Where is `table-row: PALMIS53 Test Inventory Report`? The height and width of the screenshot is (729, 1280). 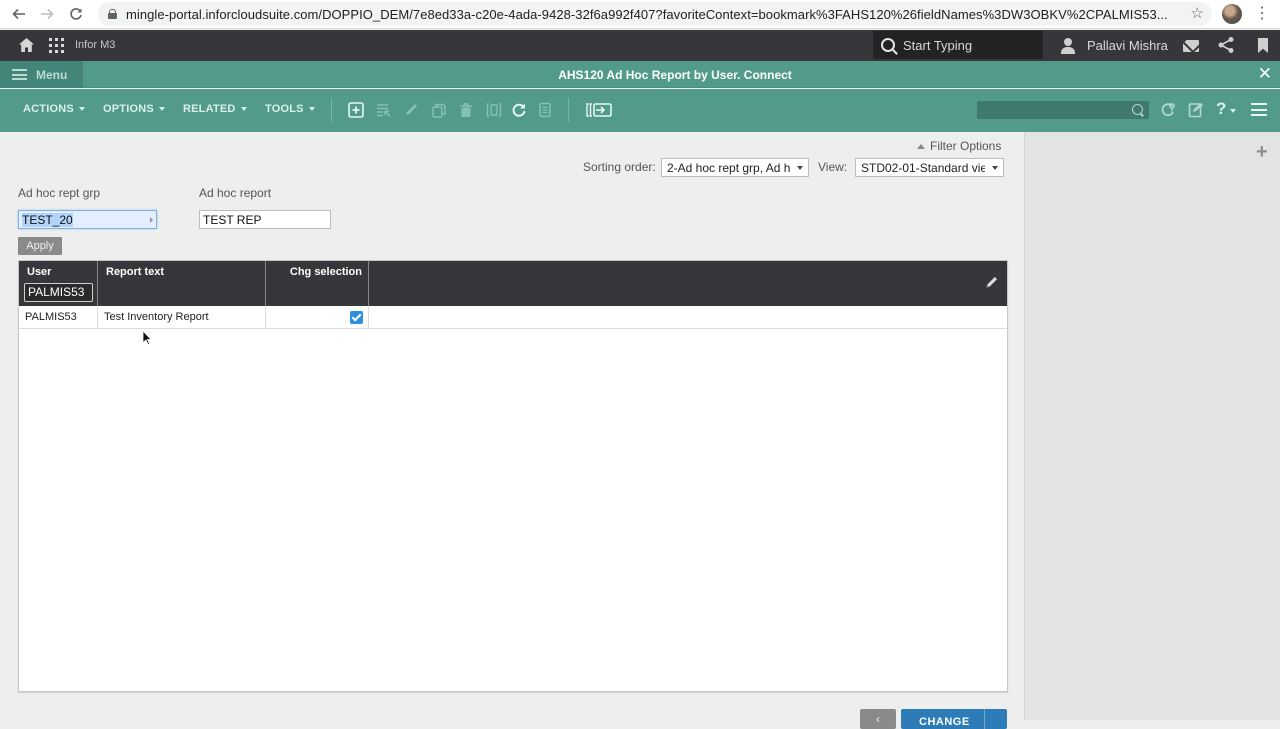 table-row: PALMIS53 Test Inventory Report is located at coordinates (513, 317).